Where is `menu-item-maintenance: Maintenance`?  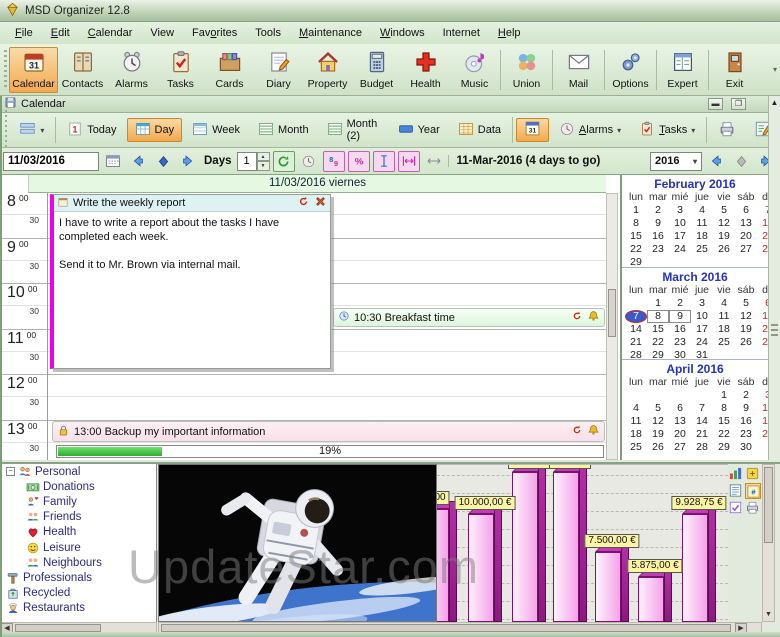 menu-item-maintenance: Maintenance is located at coordinates (330, 33).